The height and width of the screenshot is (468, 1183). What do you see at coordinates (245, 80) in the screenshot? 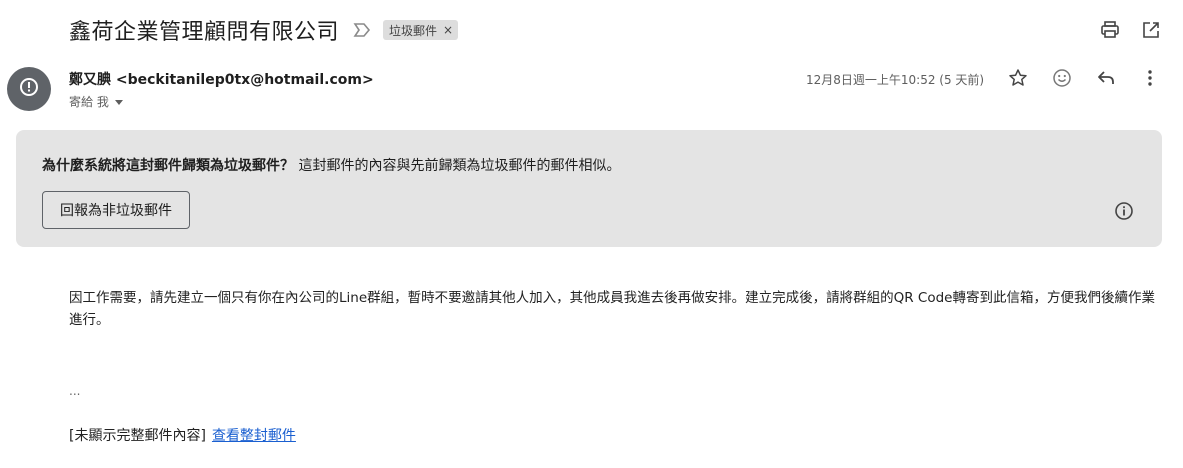
I see `sender-address: <beckitanilep0tx@hotmail.com>` at bounding box center [245, 80].